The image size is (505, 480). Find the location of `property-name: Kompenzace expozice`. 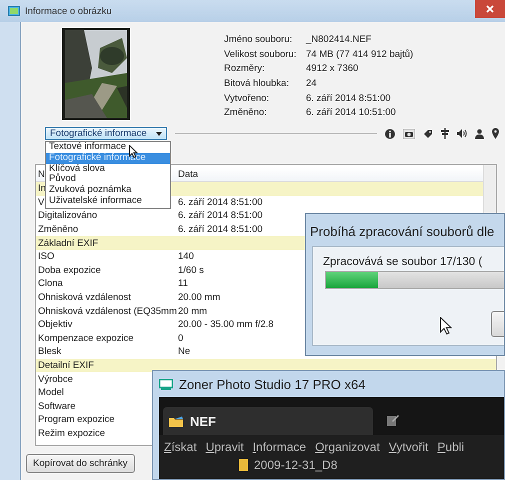

property-name: Kompenzace expozice is located at coordinates (85, 338).